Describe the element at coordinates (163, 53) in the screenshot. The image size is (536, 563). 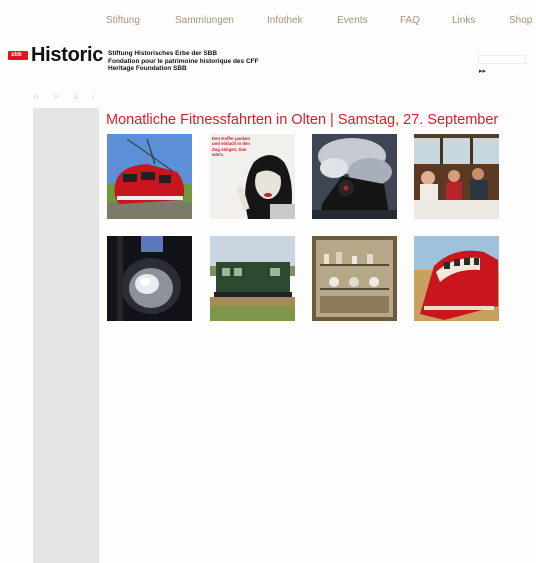
I see `foundation-name-de: Stiftung Historisches Erbe der SBB` at that location.